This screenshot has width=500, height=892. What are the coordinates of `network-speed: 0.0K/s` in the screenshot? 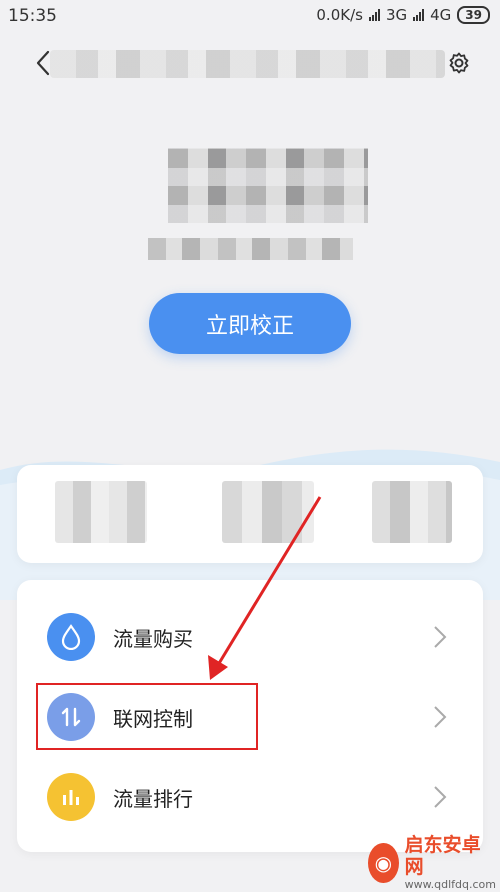 It's located at (339, 15).